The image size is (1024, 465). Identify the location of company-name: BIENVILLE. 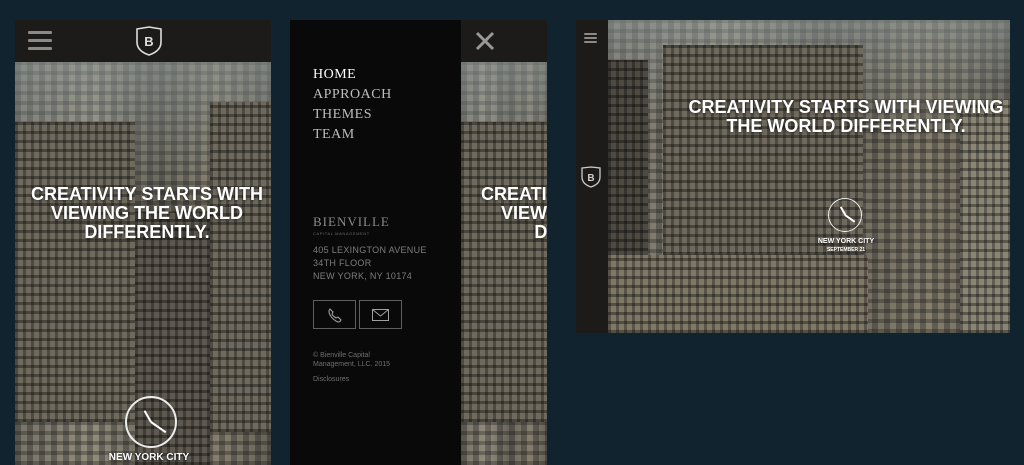
(351, 221).